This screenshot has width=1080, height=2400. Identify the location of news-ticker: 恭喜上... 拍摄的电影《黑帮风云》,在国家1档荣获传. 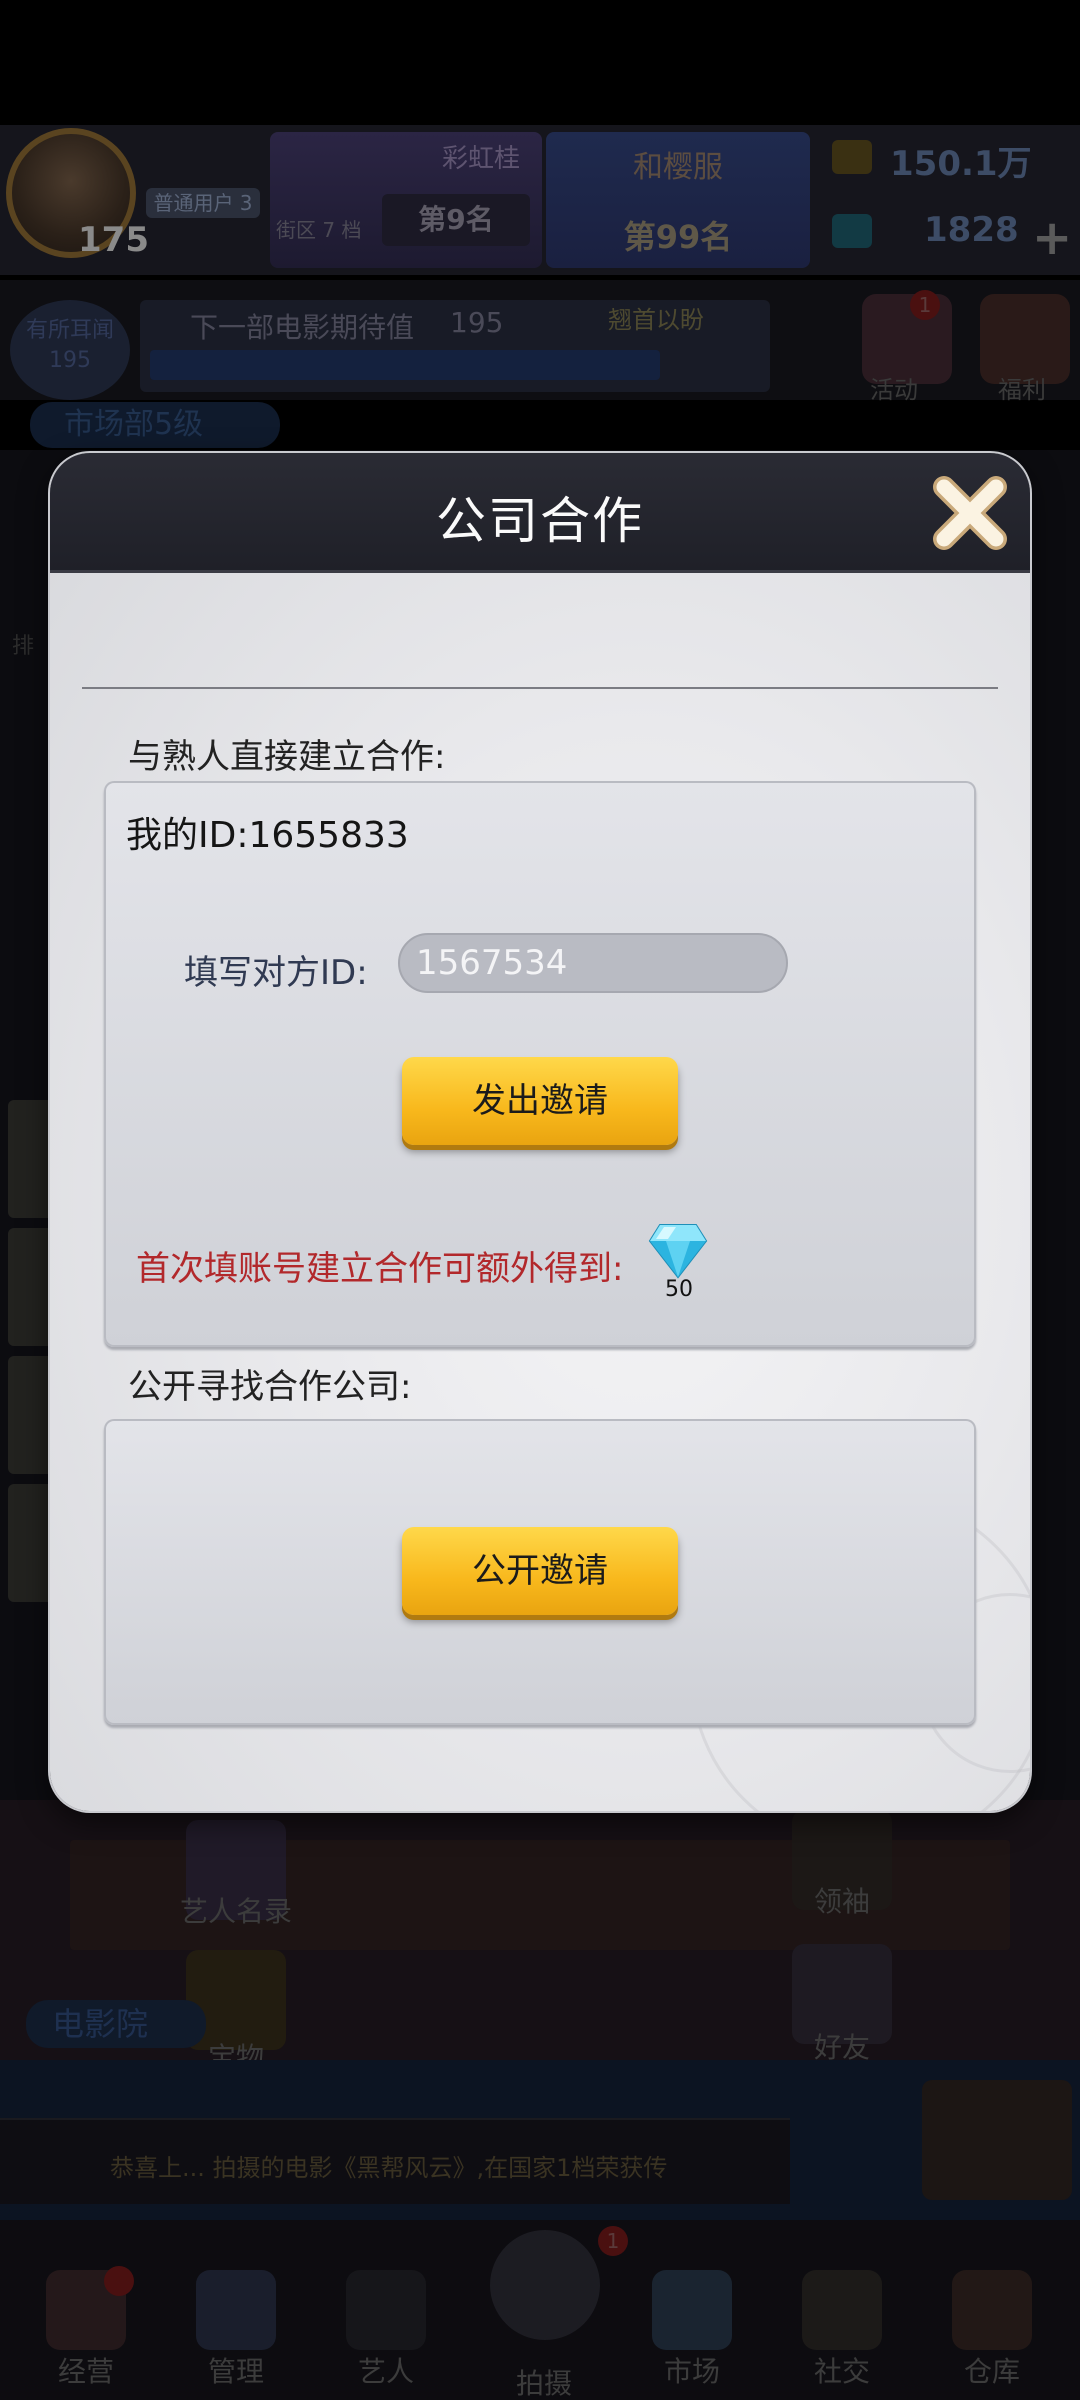
(395, 2161).